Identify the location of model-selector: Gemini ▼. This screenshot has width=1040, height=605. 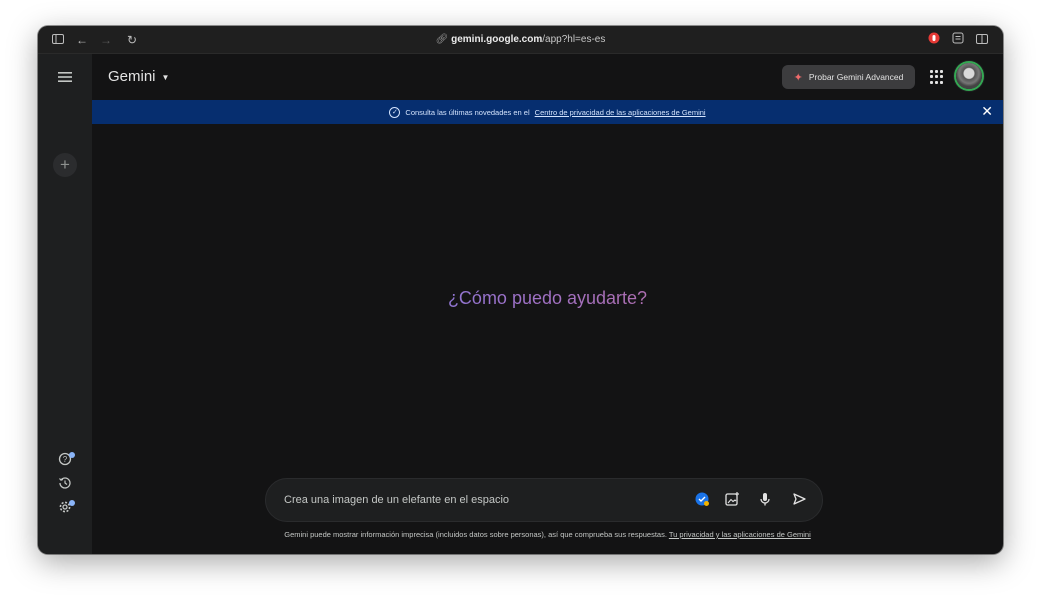
(138, 76).